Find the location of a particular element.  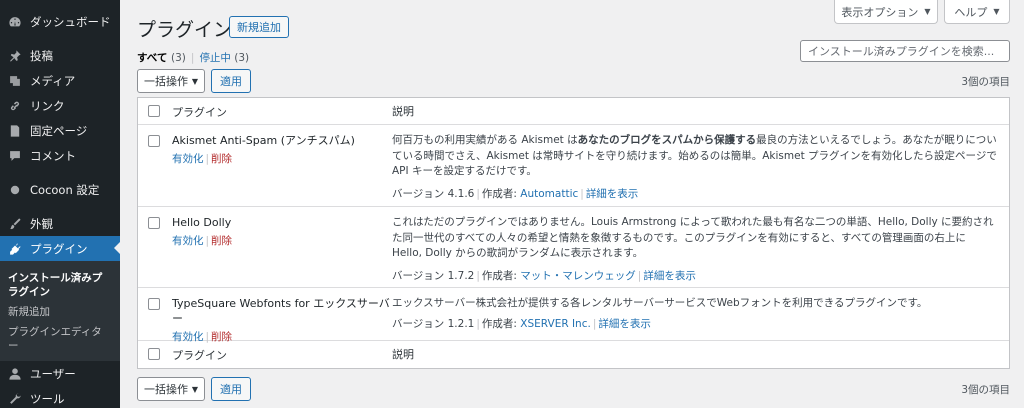

submenu-plugin-editor: プラグインエディター is located at coordinates (60, 339).